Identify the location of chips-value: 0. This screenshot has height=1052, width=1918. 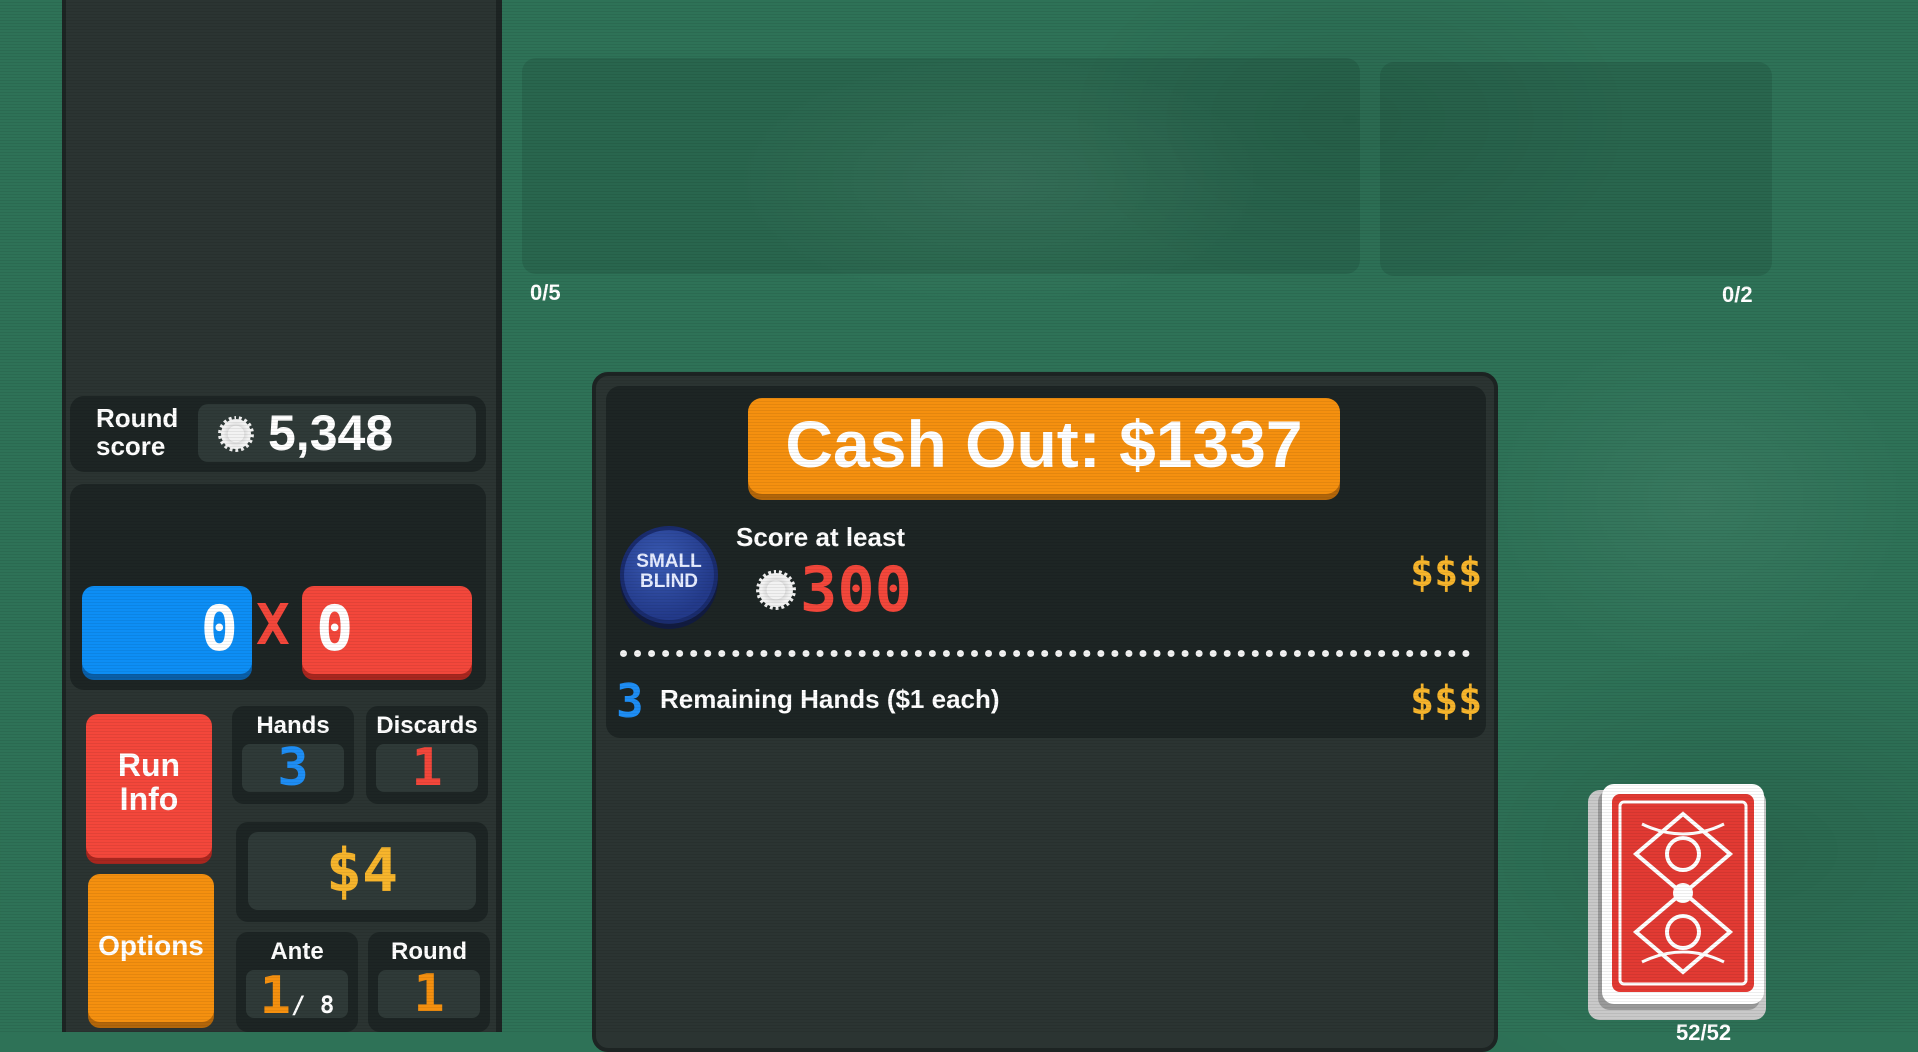
(219, 628).